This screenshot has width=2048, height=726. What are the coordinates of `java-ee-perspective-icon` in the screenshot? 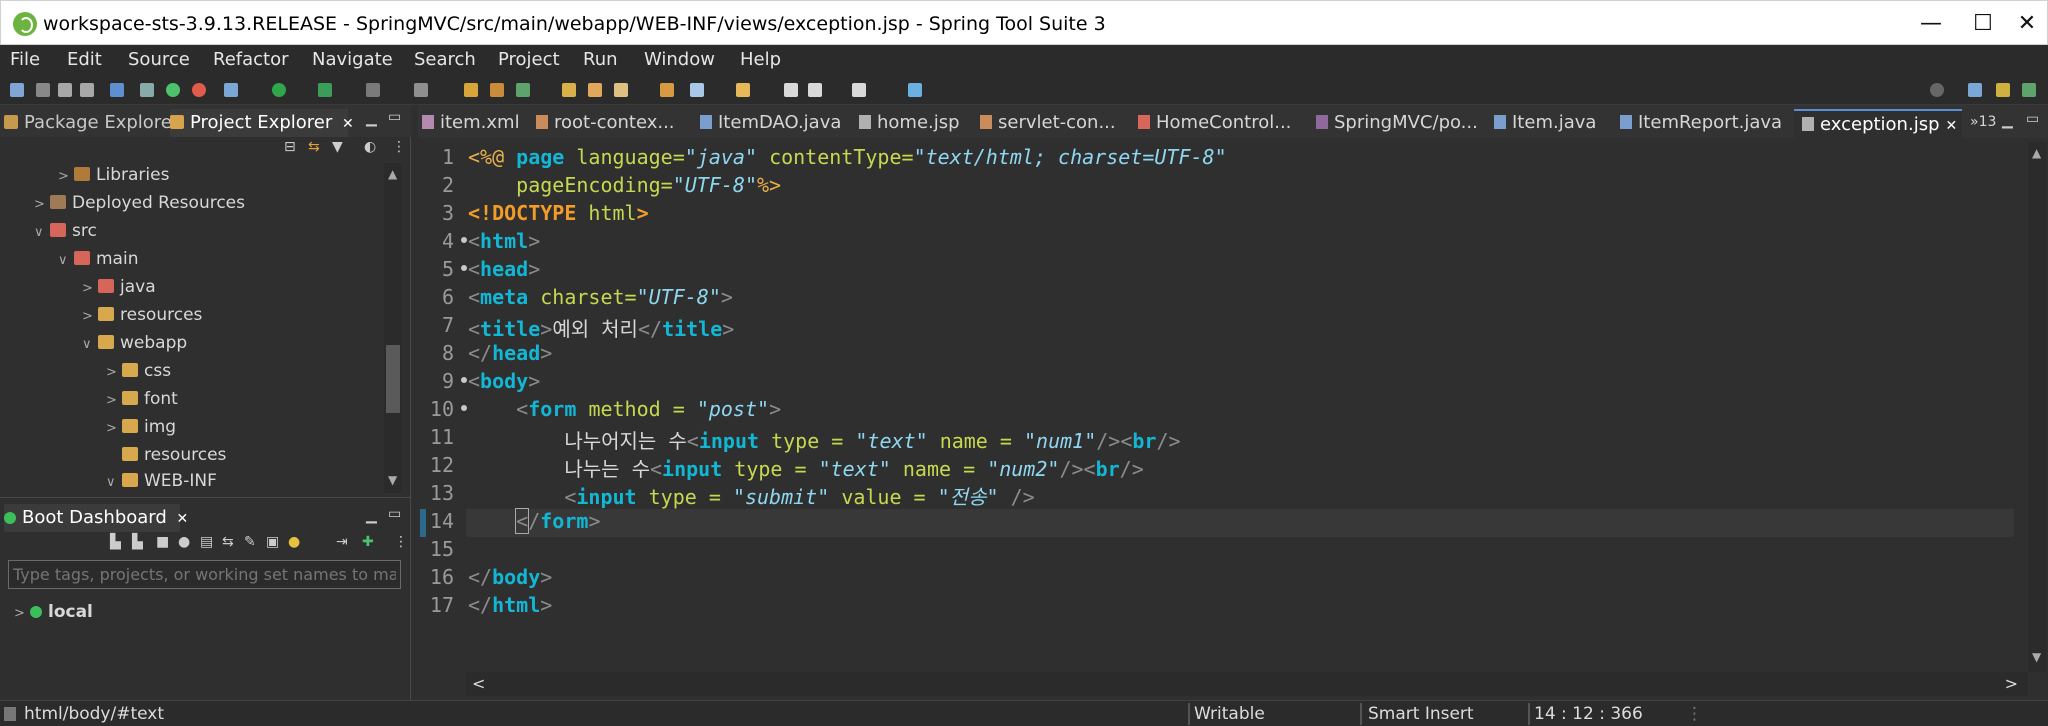 It's located at (2003, 90).